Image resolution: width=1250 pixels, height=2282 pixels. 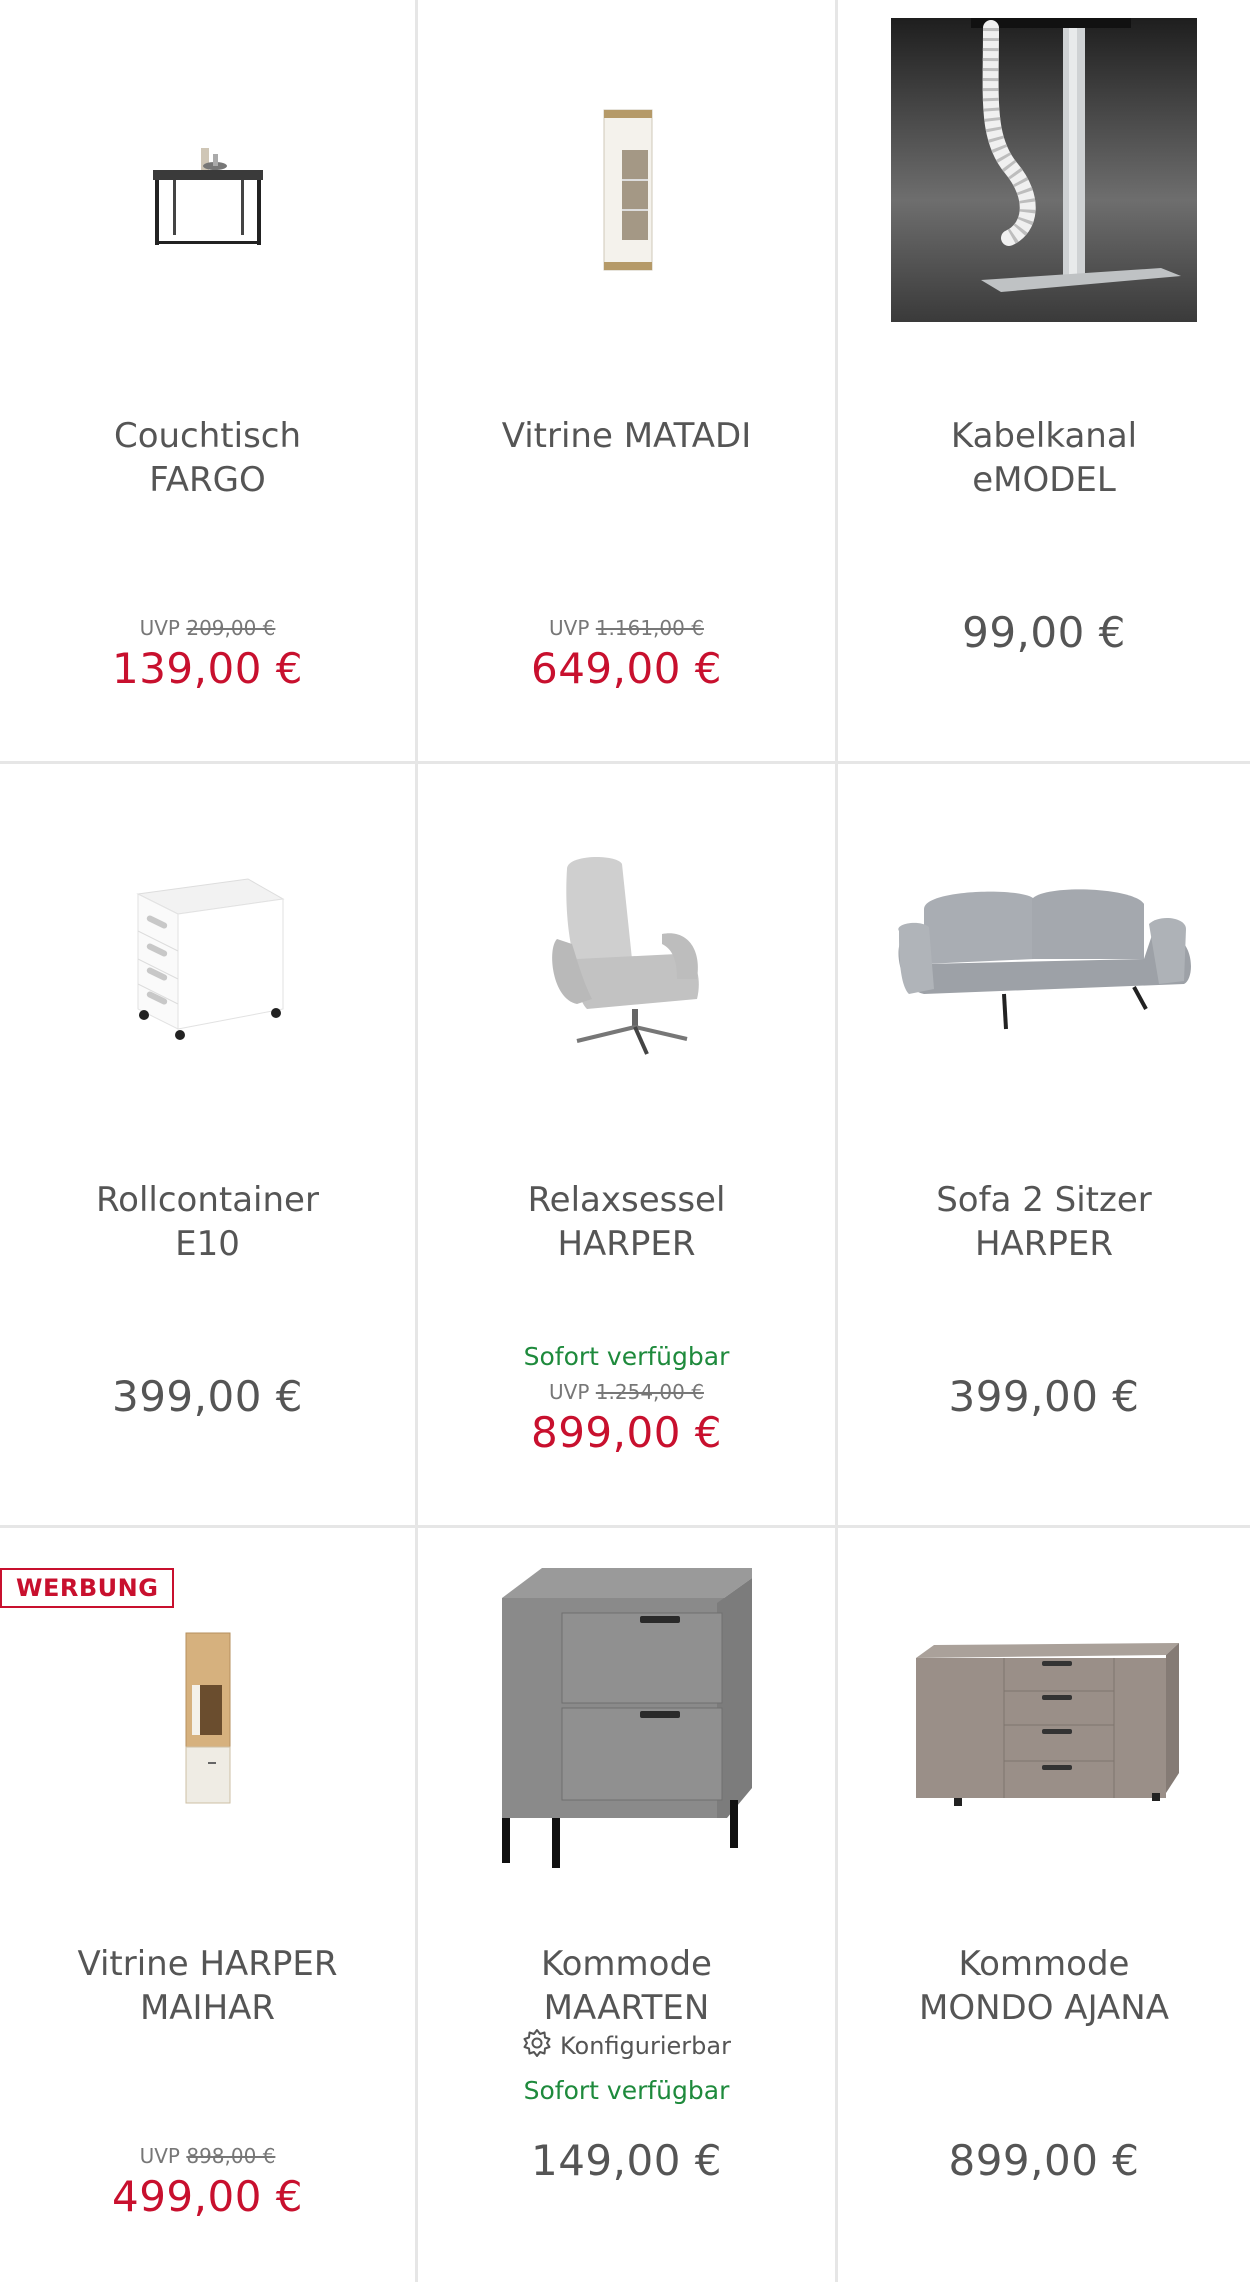 I want to click on product-title: Kommode MONDO AJANA, so click(x=1044, y=1986).